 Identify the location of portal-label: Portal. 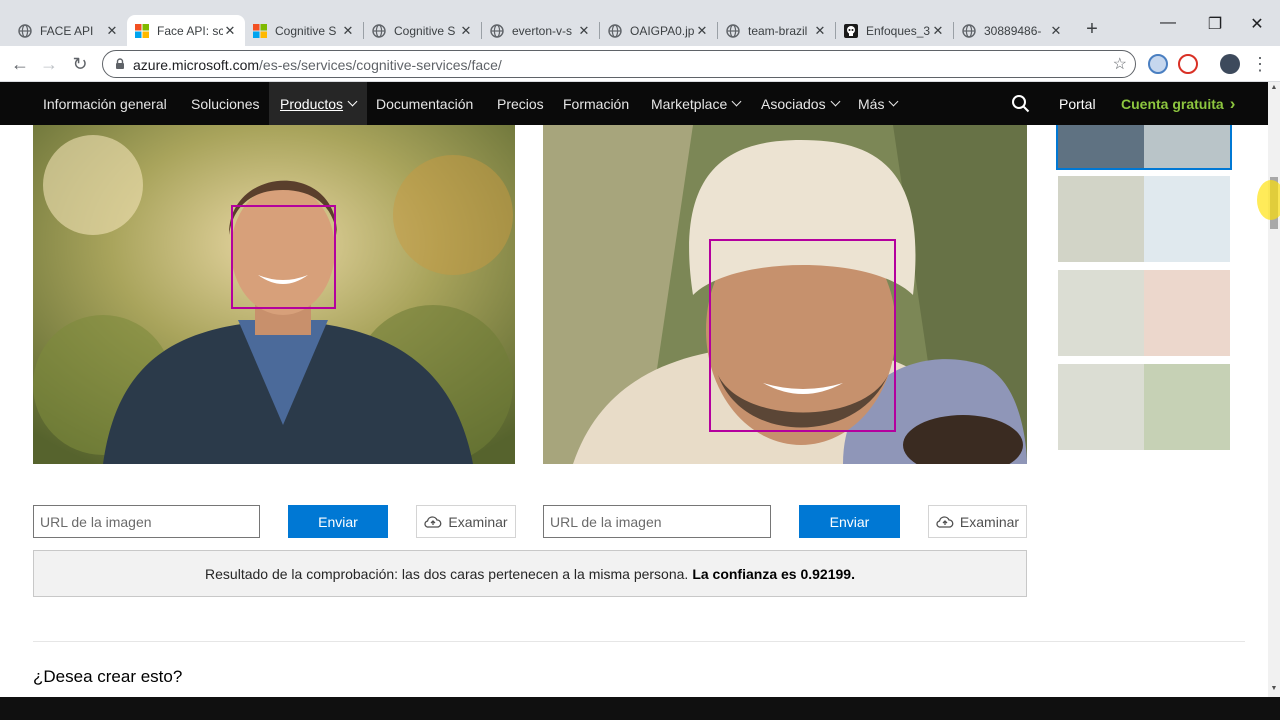
(1077, 103).